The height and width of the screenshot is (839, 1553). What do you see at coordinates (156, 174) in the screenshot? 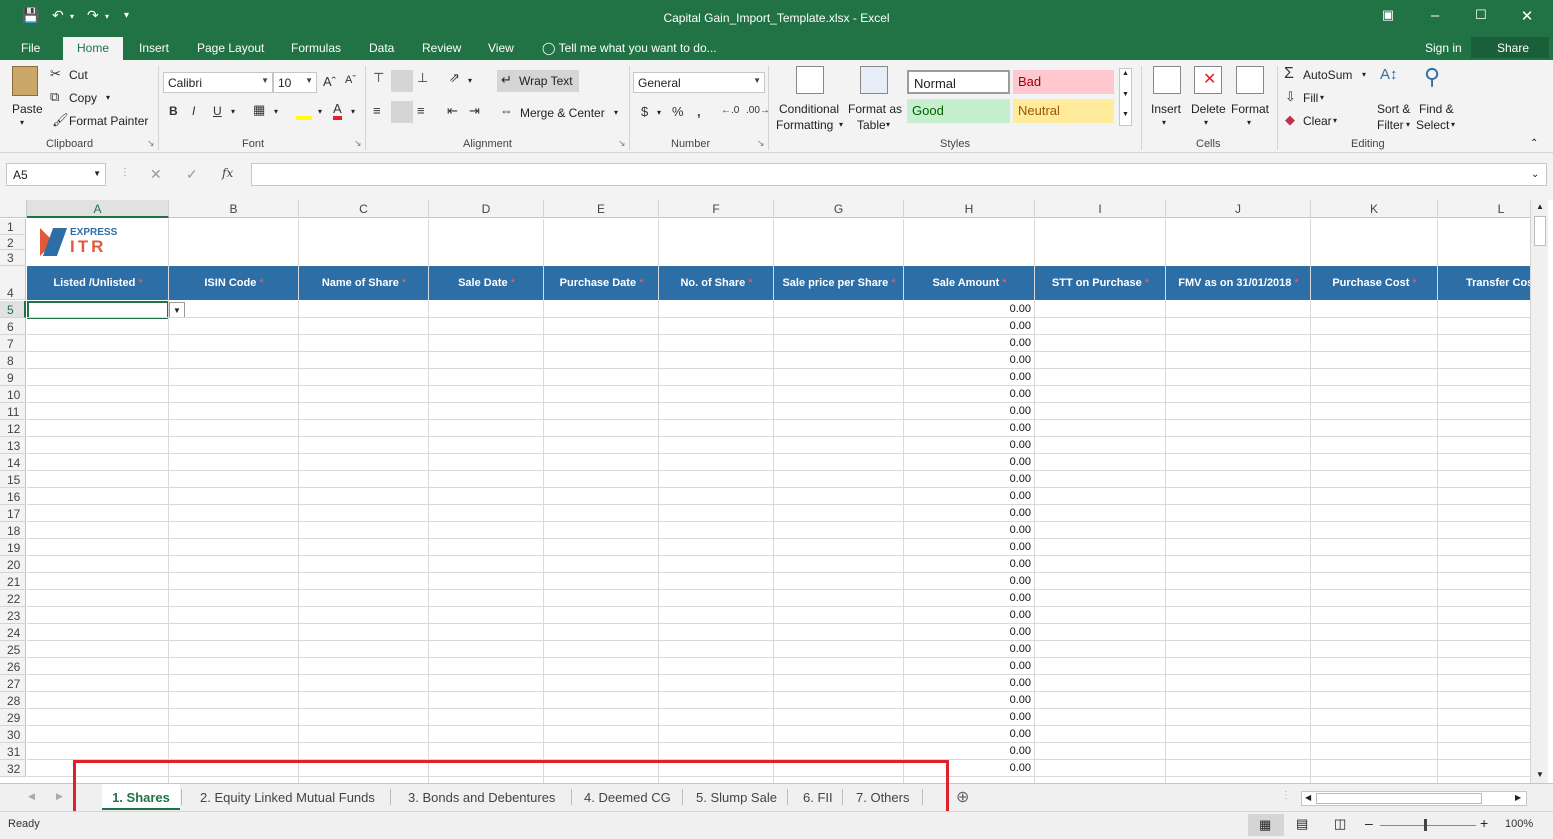
I see `cancel-icon: ✕` at bounding box center [156, 174].